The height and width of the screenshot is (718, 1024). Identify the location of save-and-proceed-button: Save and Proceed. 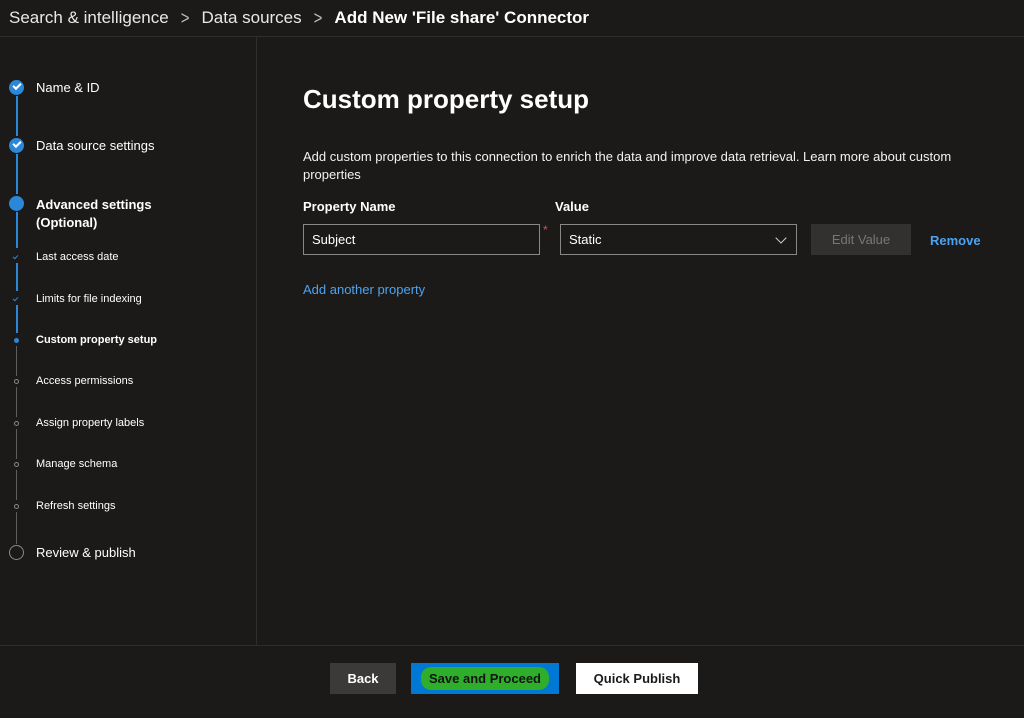
(485, 678).